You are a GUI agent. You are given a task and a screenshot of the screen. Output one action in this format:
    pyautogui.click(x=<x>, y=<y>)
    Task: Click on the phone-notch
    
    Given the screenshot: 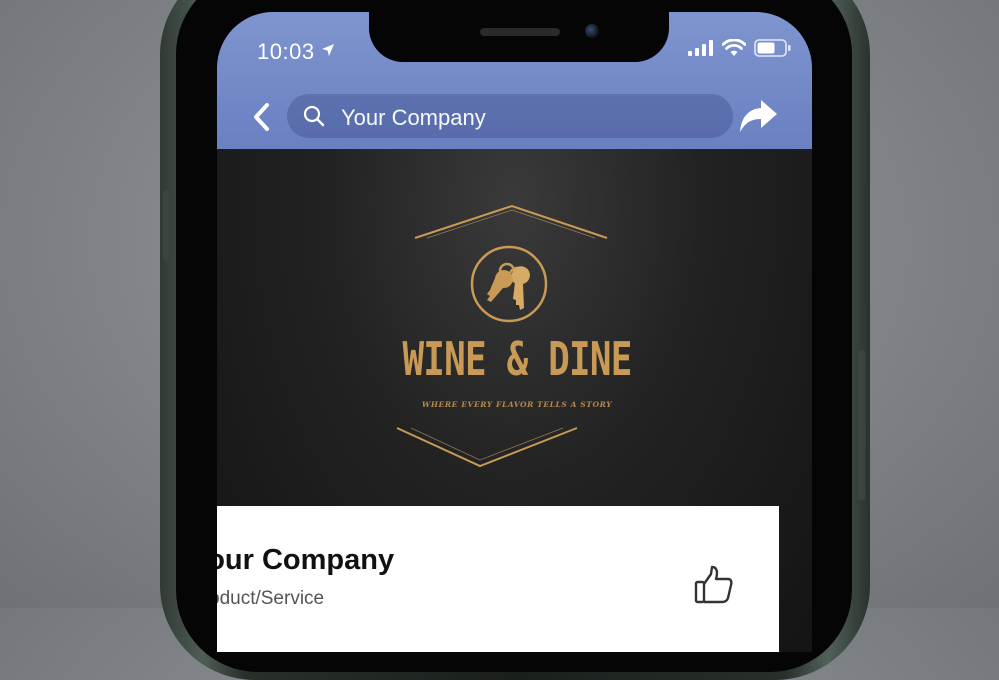 What is the action you would take?
    pyautogui.click(x=519, y=37)
    